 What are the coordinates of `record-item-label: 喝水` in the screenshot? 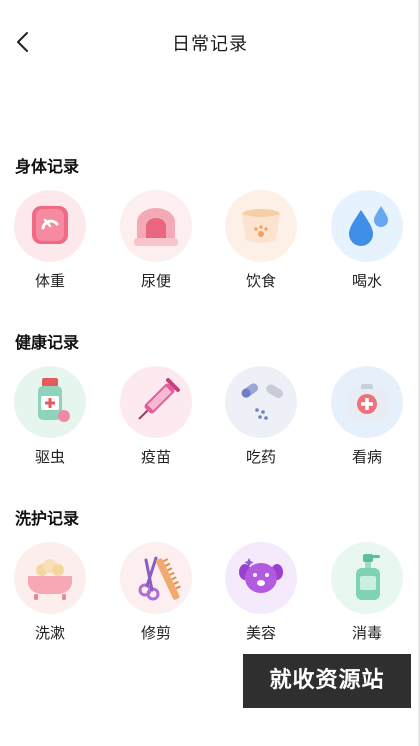 It's located at (366, 281).